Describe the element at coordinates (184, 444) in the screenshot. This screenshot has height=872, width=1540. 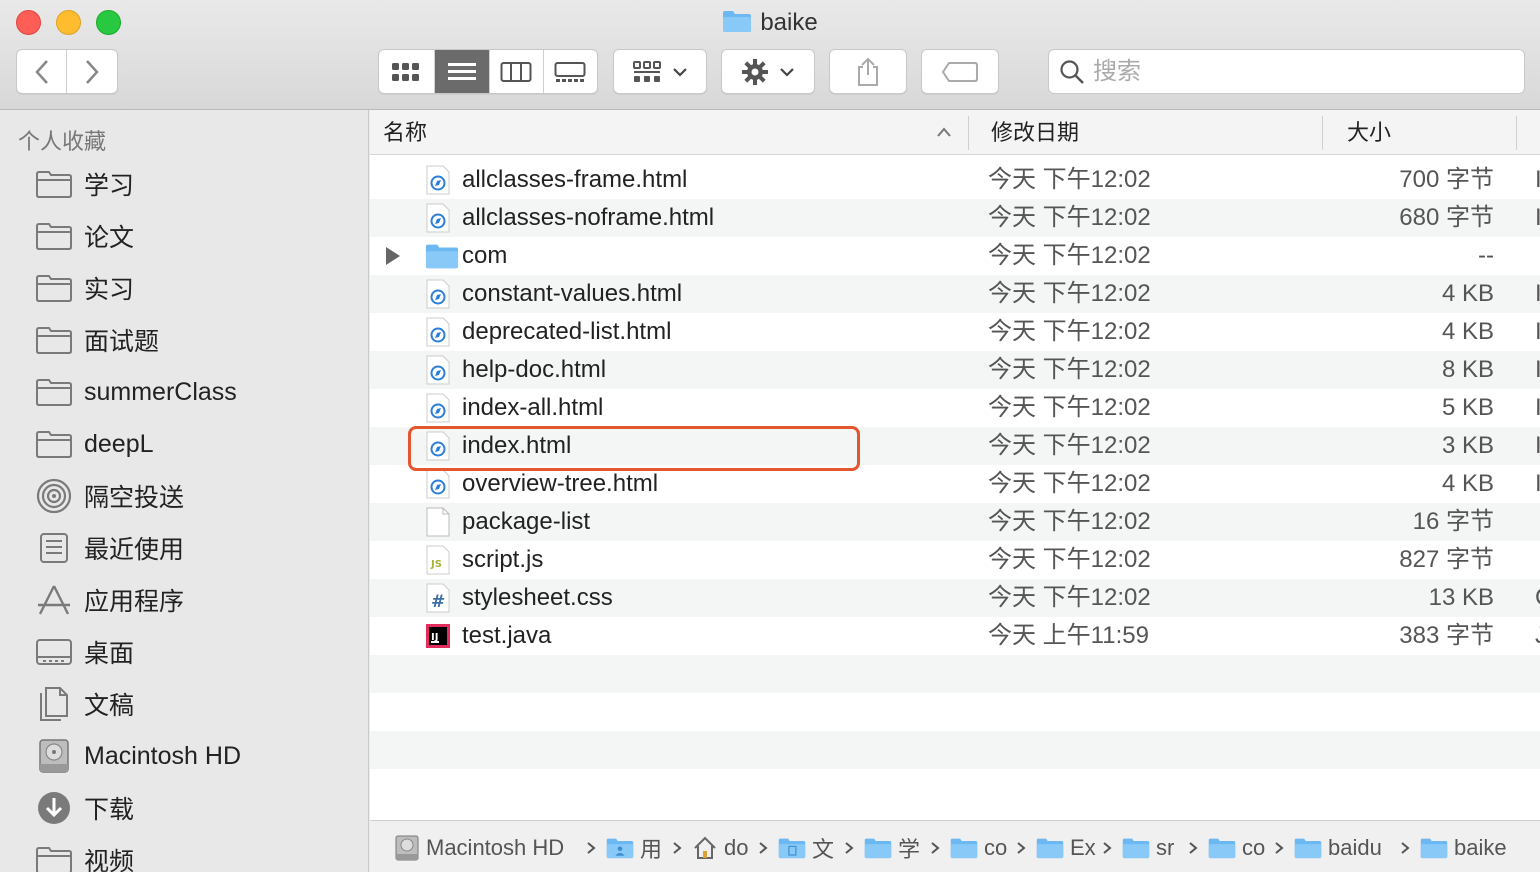
I see `sidebar-item: deepL` at that location.